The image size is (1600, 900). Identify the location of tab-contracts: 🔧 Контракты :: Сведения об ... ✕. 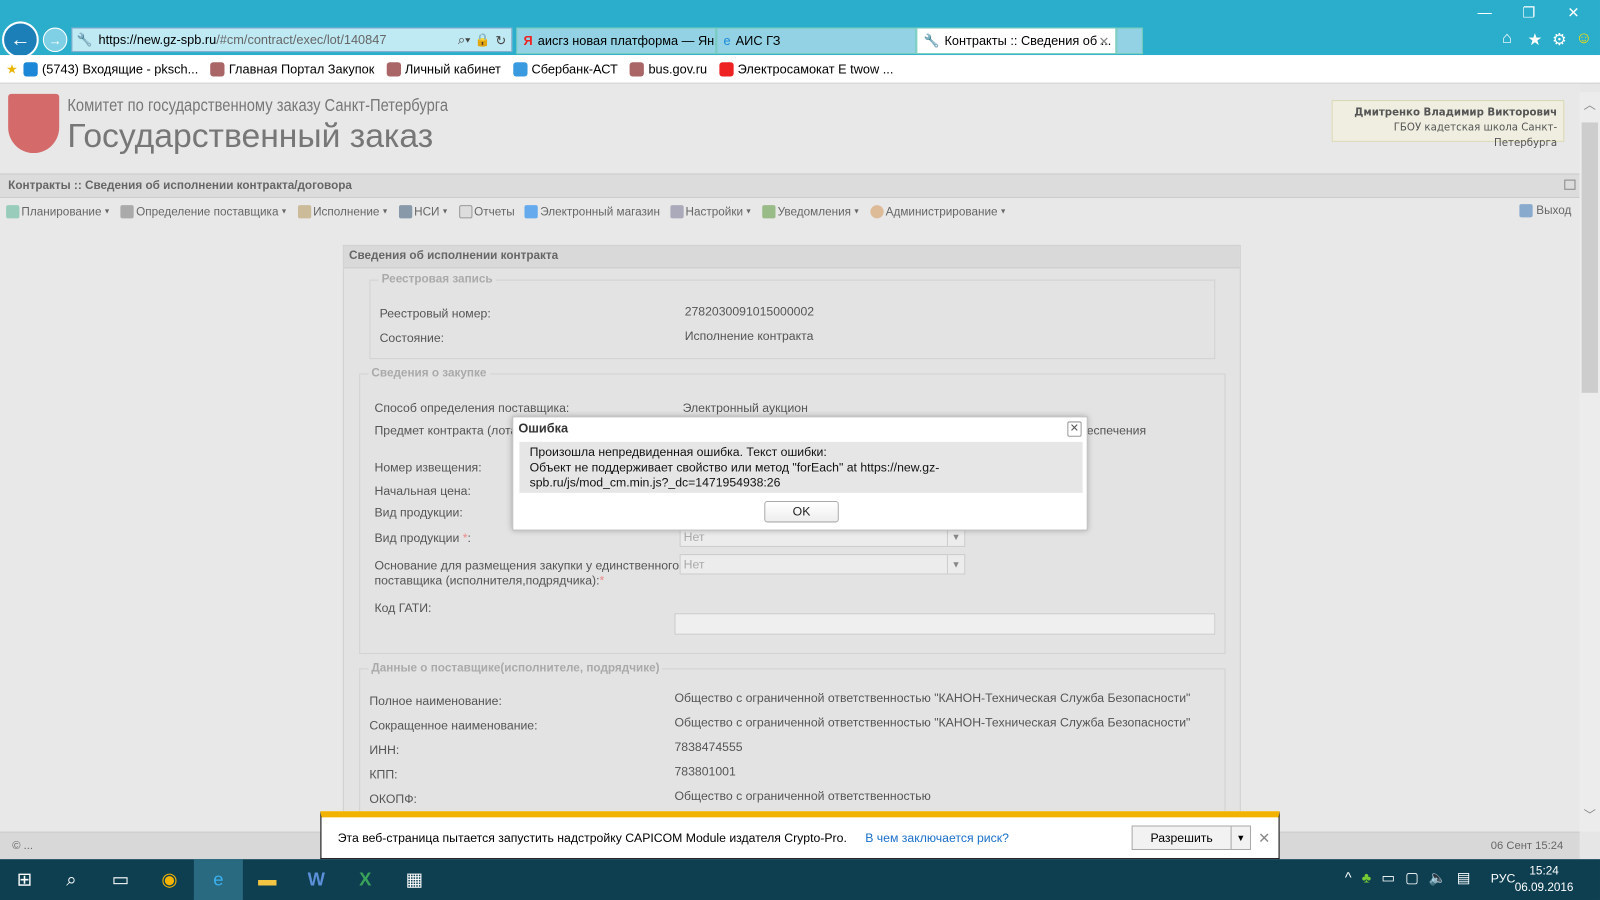
(1016, 41).